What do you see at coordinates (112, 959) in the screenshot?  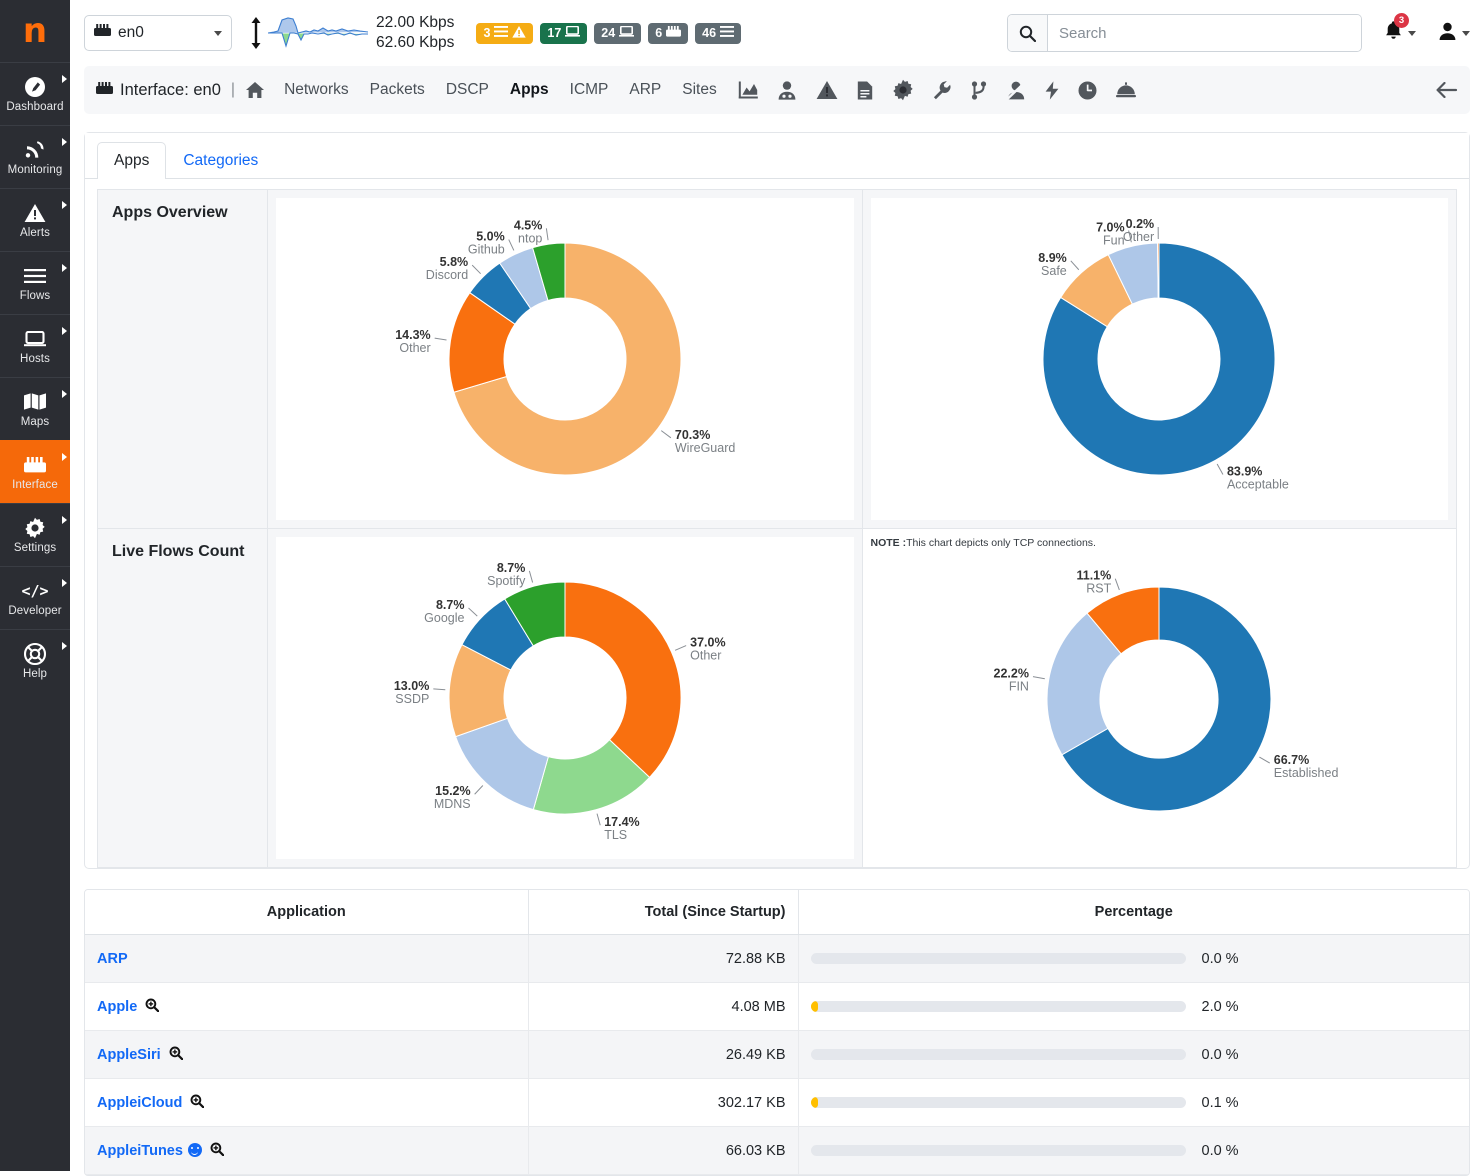 I see `application-link: ARP` at bounding box center [112, 959].